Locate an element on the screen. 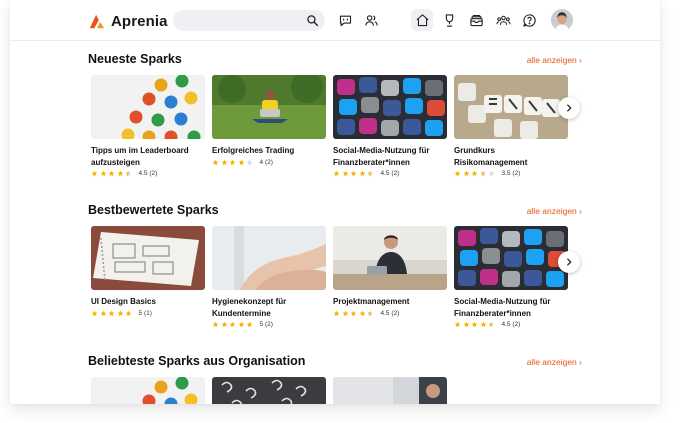  card-title: Tipps um im Leaderboard aufzusteigen is located at coordinates (140, 156).